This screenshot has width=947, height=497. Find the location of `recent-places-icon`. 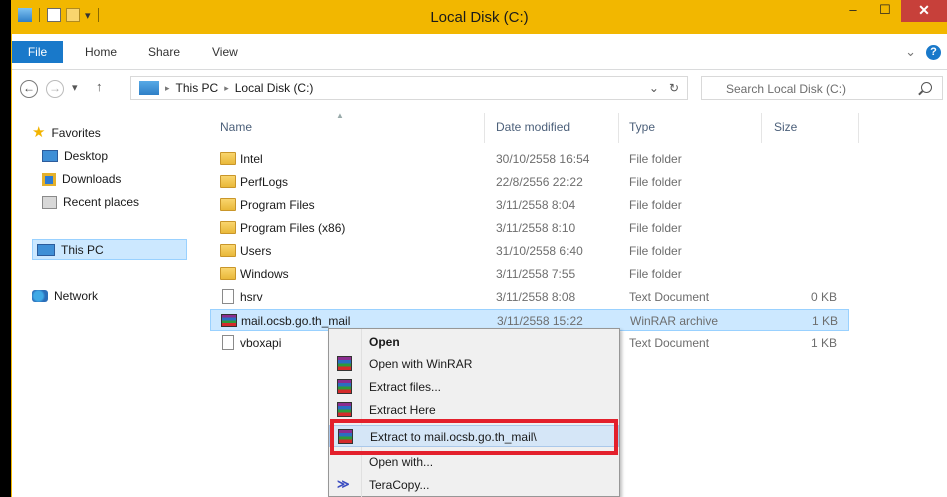

recent-places-icon is located at coordinates (49, 202).